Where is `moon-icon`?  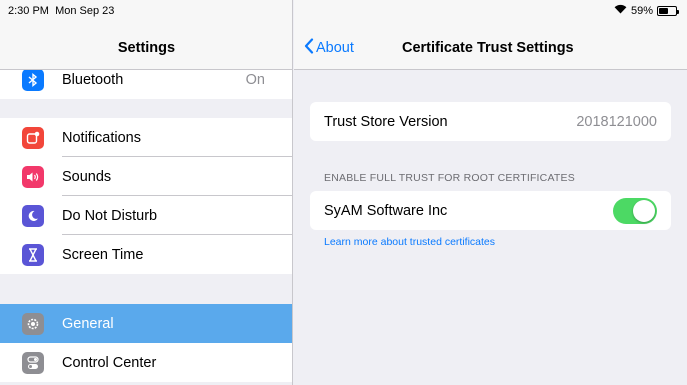 moon-icon is located at coordinates (33, 215).